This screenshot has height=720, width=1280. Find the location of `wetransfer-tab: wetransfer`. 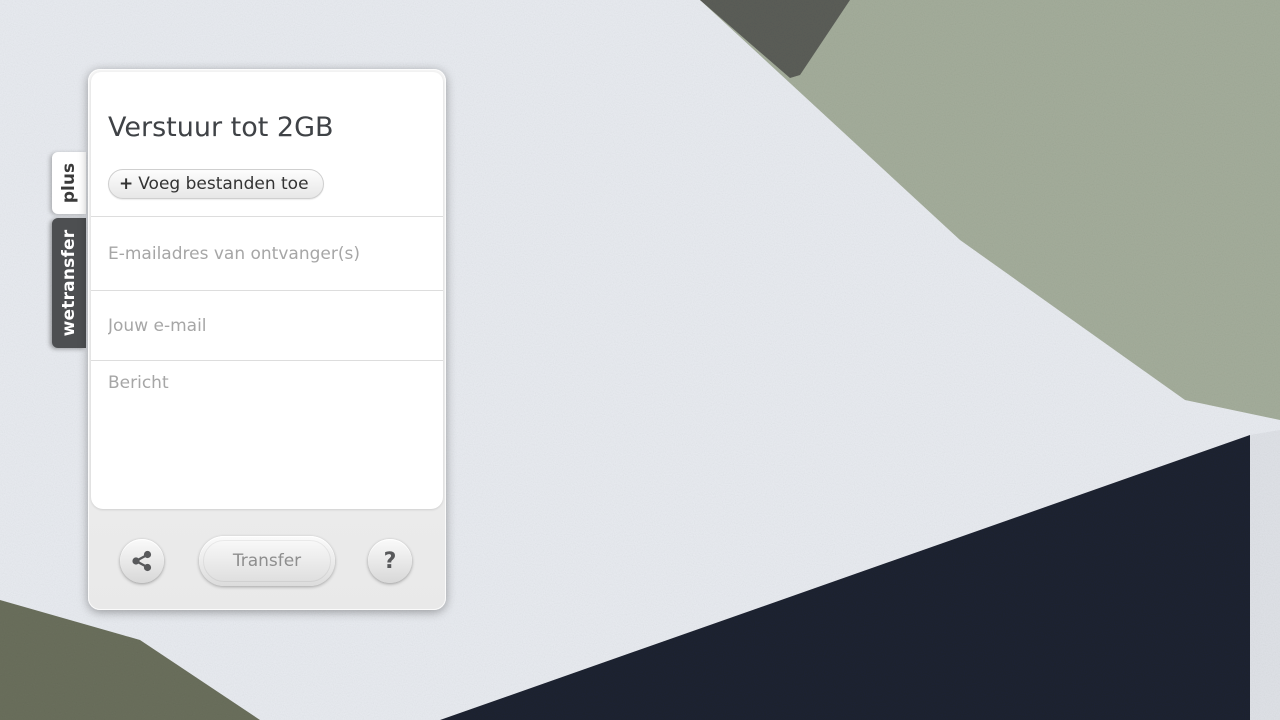

wetransfer-tab: wetransfer is located at coordinates (69, 283).